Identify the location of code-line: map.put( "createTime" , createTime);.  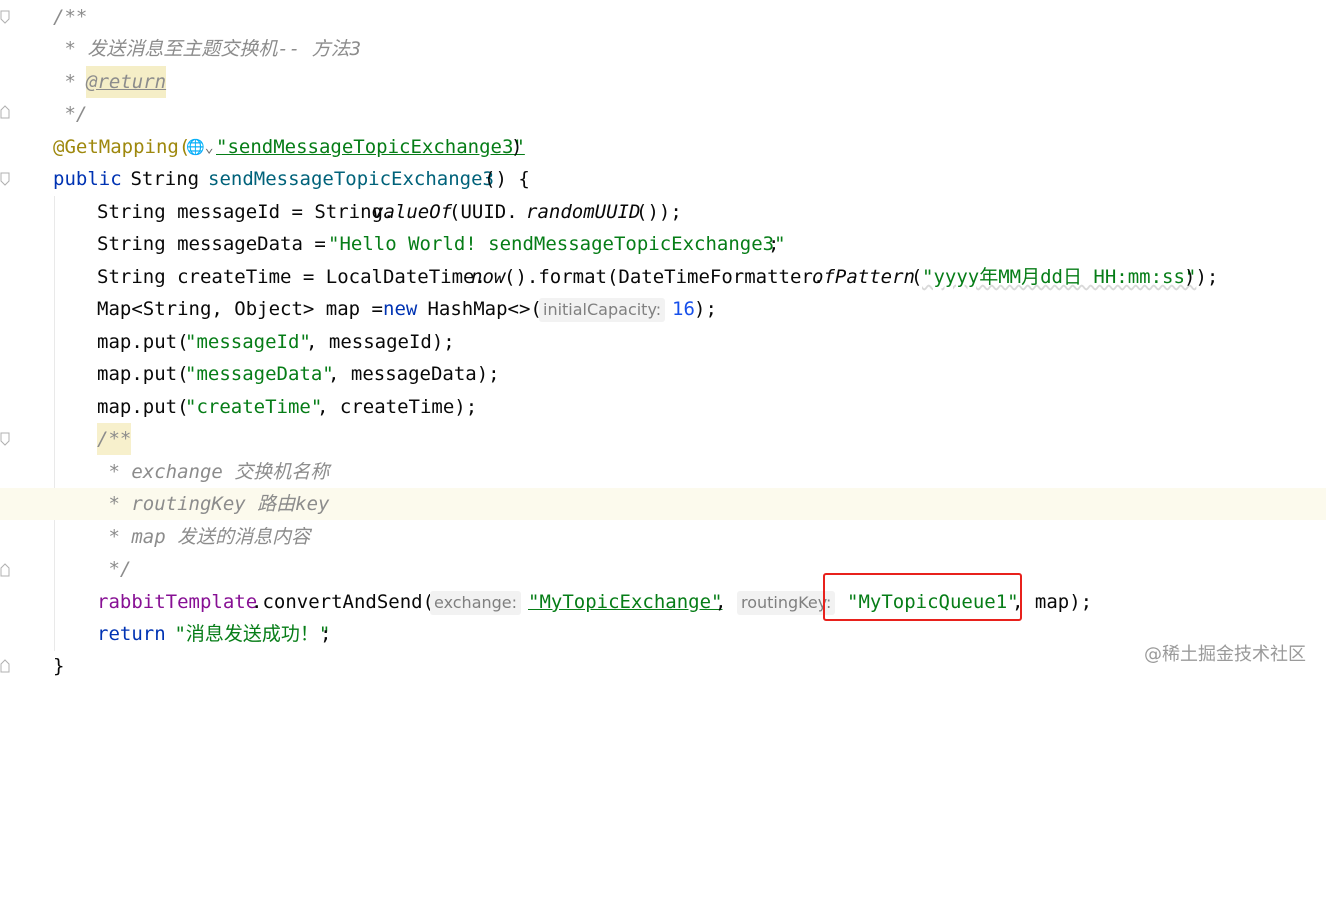
(663, 407).